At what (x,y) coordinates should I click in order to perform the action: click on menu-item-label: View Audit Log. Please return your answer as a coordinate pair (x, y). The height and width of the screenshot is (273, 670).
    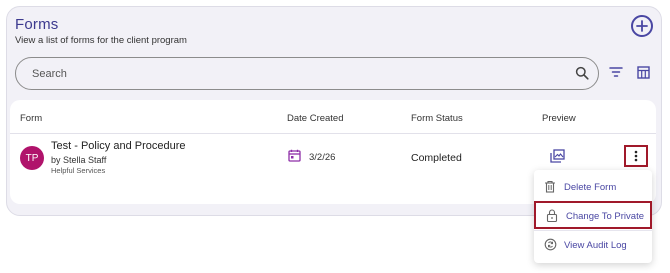
    Looking at the image, I should click on (595, 245).